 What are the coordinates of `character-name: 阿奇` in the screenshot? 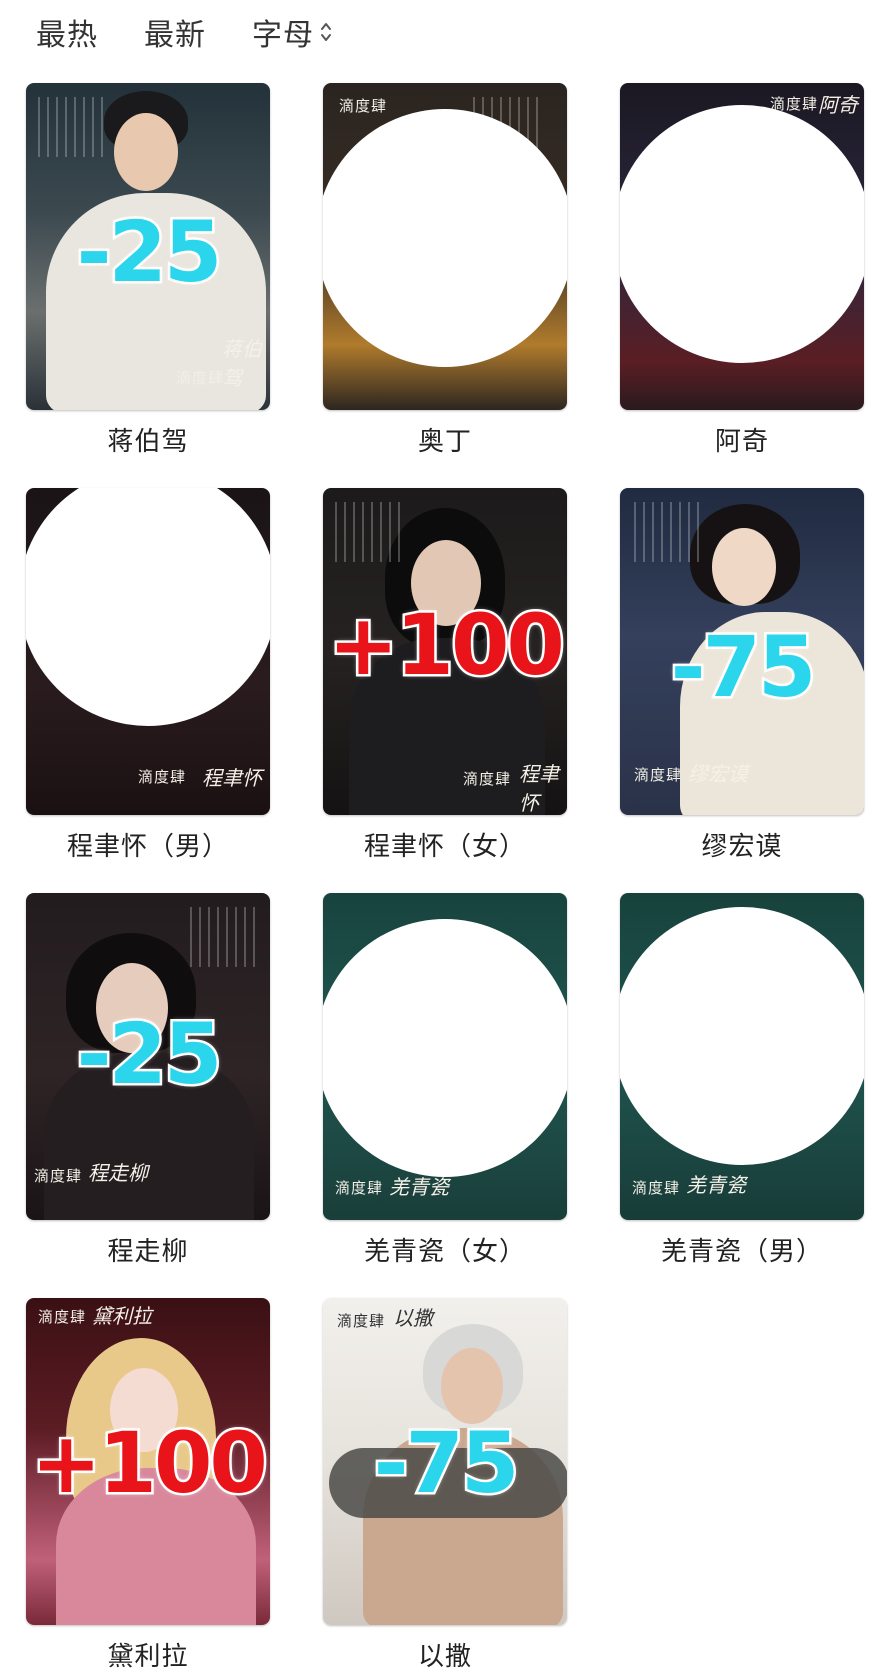 It's located at (741, 442).